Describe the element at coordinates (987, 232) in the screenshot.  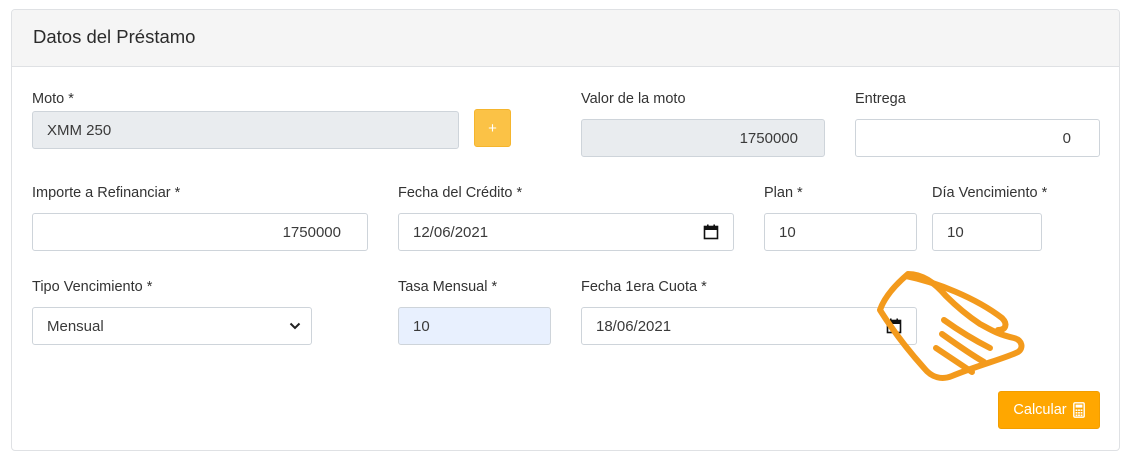
I see `dia-vencimiento-input: 10` at that location.